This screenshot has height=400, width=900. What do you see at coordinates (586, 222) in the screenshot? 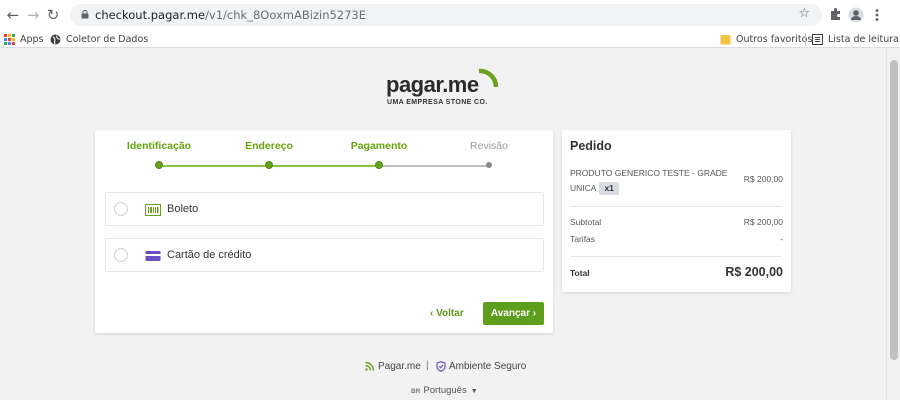
I see `subtotal-label: Subtotal` at bounding box center [586, 222].